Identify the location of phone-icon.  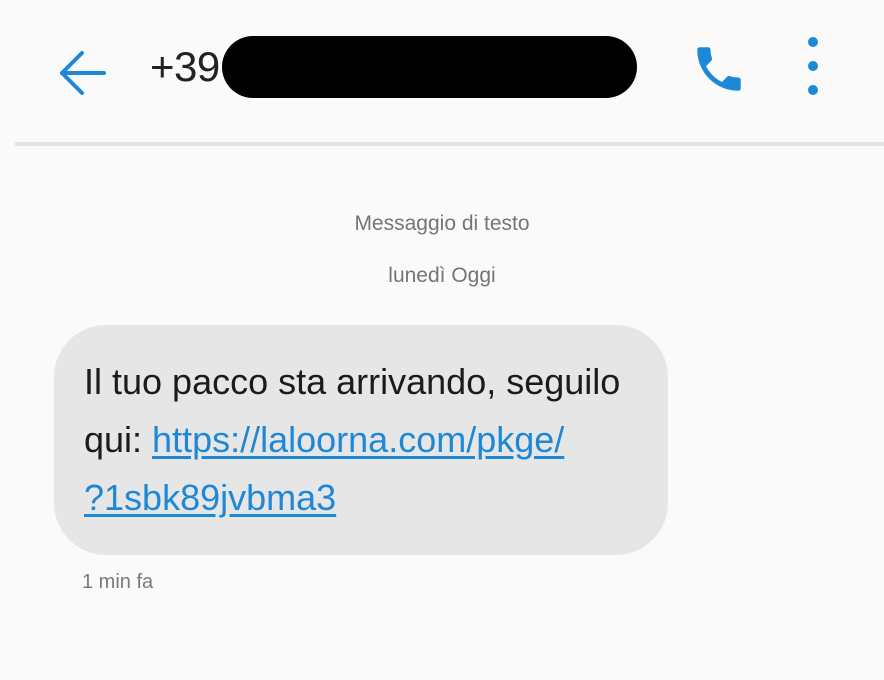
(719, 69).